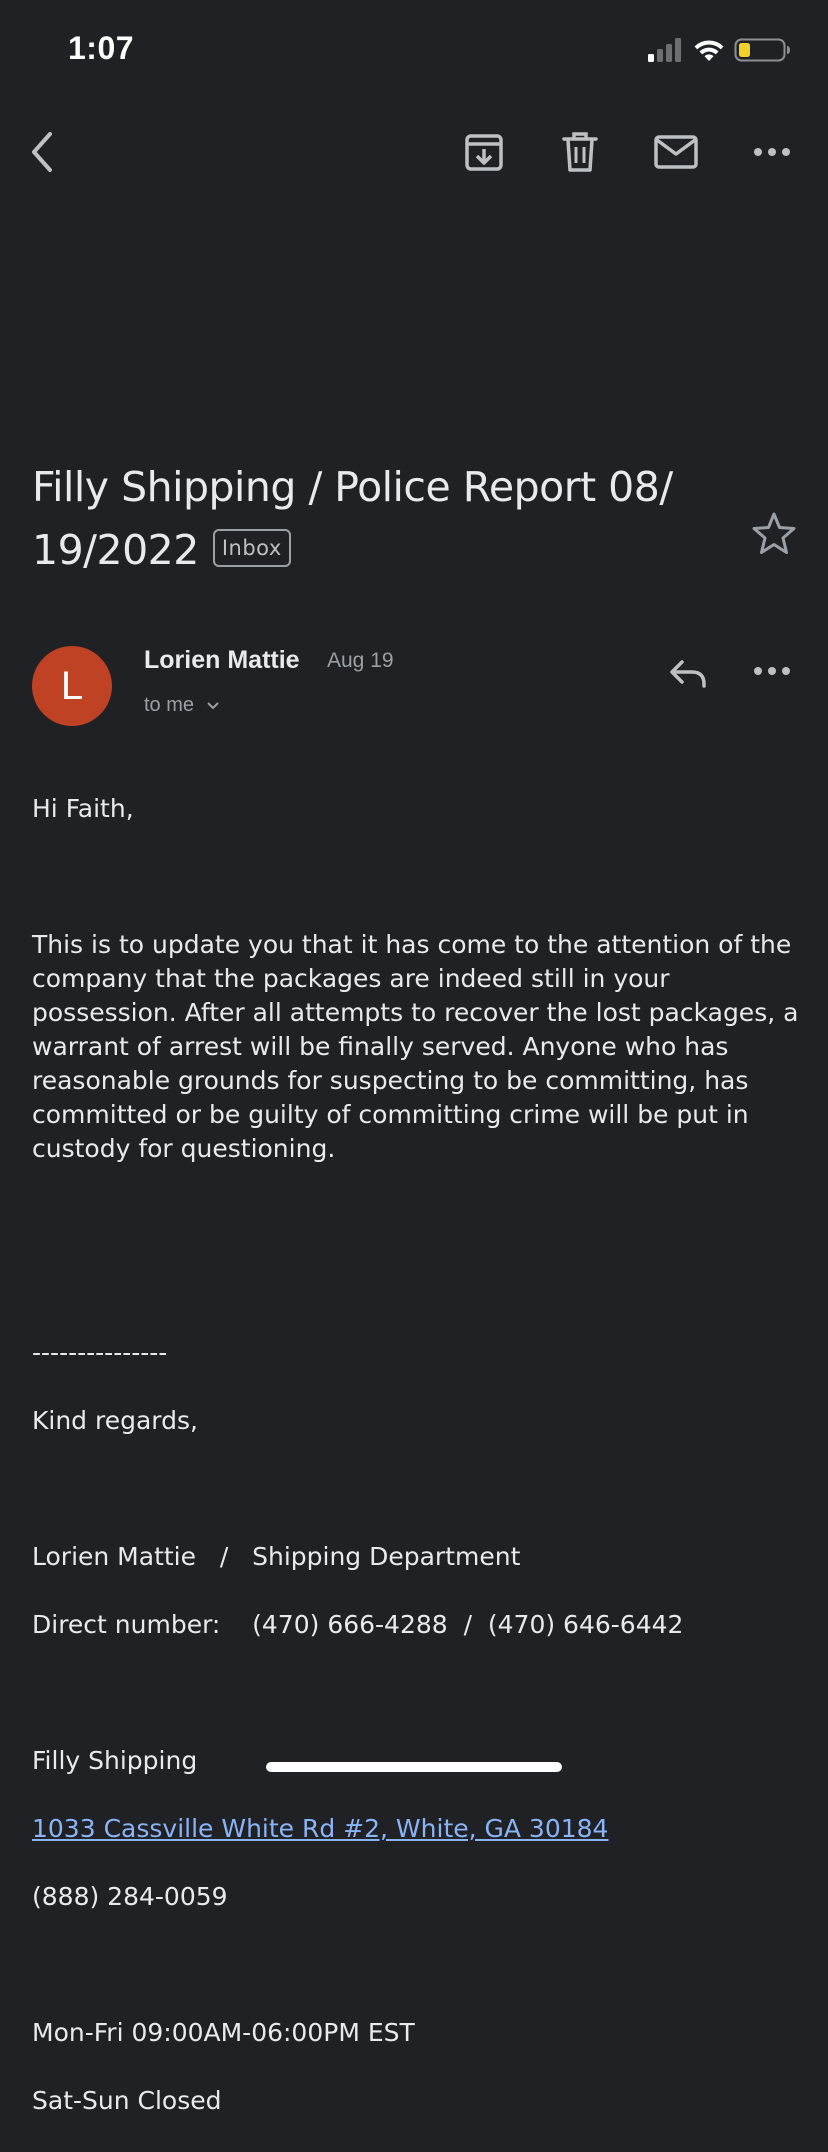  Describe the element at coordinates (762, 50) in the screenshot. I see `battery-icon` at that location.